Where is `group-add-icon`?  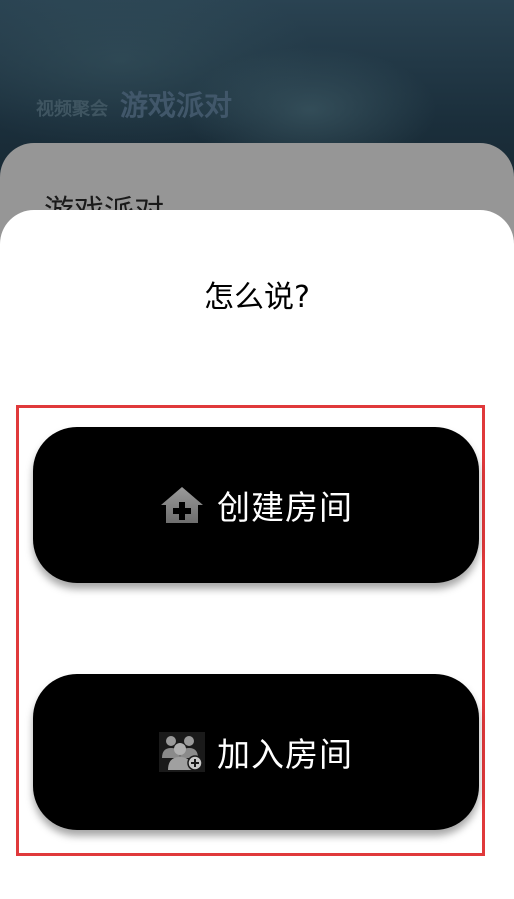
group-add-icon is located at coordinates (182, 752).